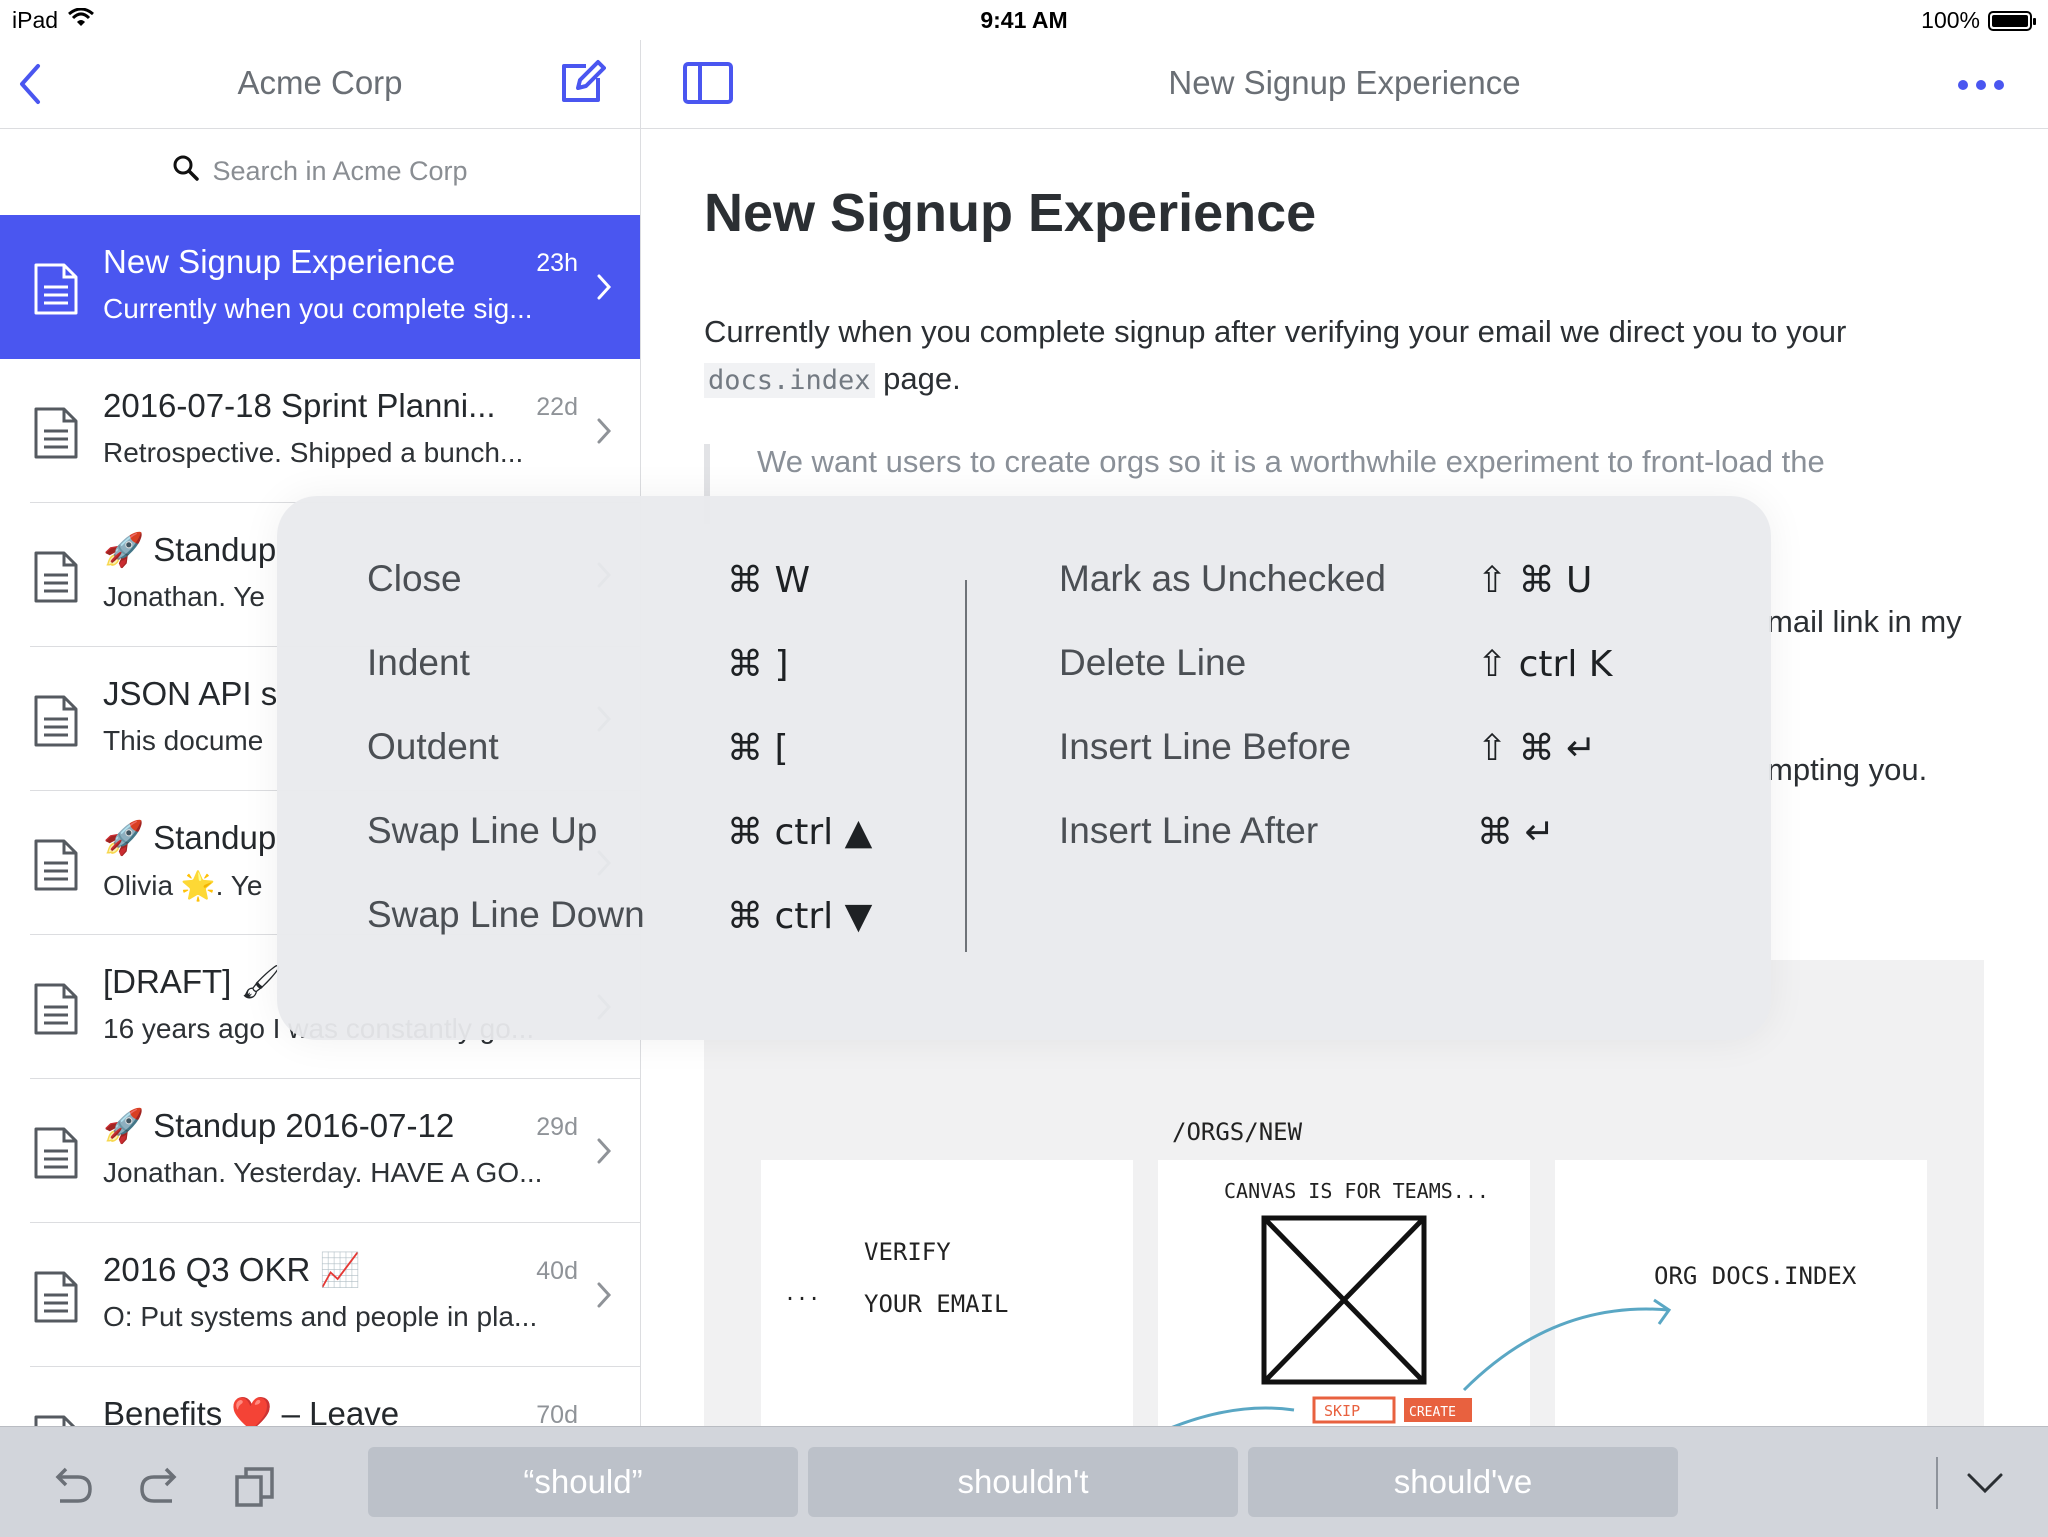 The height and width of the screenshot is (1537, 2048). I want to click on sketch-verify-label: VERIFY, so click(907, 1252).